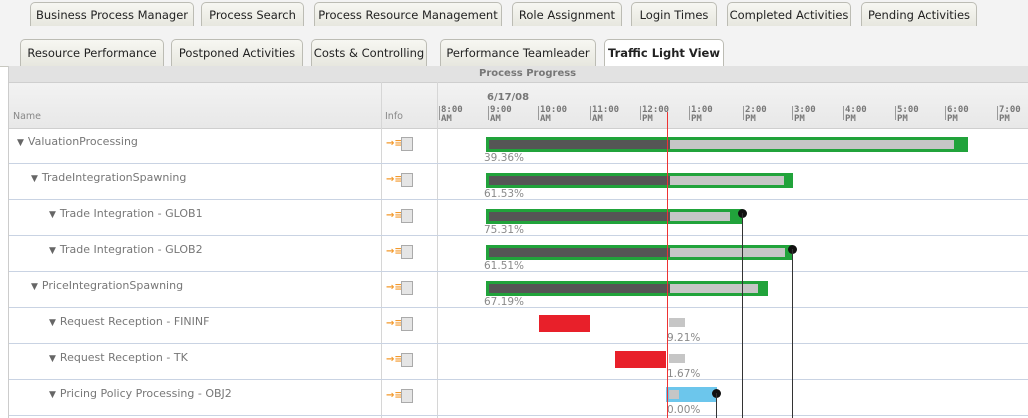 The height and width of the screenshot is (418, 1028). I want to click on tick-label: 5:00 PM, so click(908, 115).